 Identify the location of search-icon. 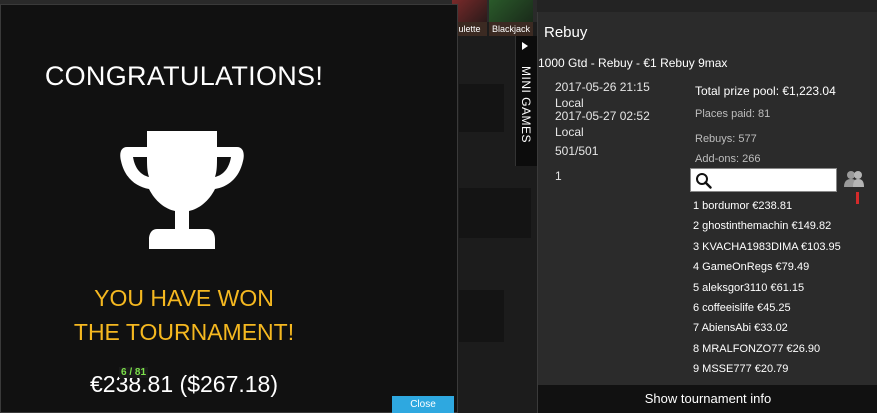
(704, 181).